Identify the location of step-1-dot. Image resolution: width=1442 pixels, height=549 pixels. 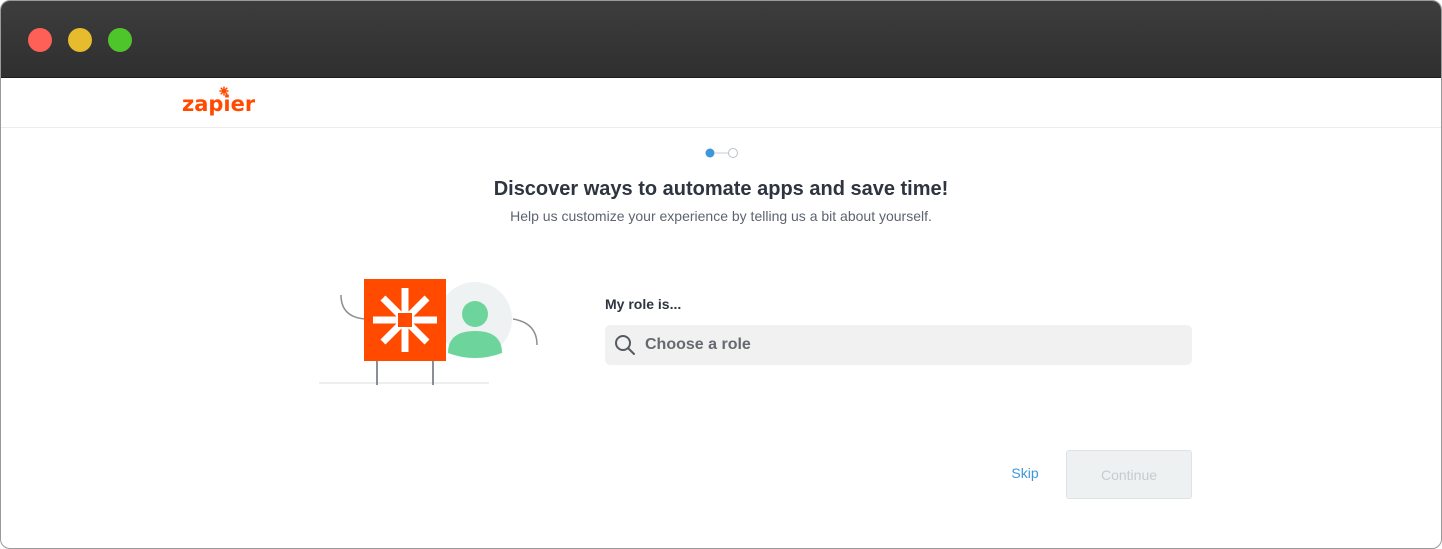
(710, 153).